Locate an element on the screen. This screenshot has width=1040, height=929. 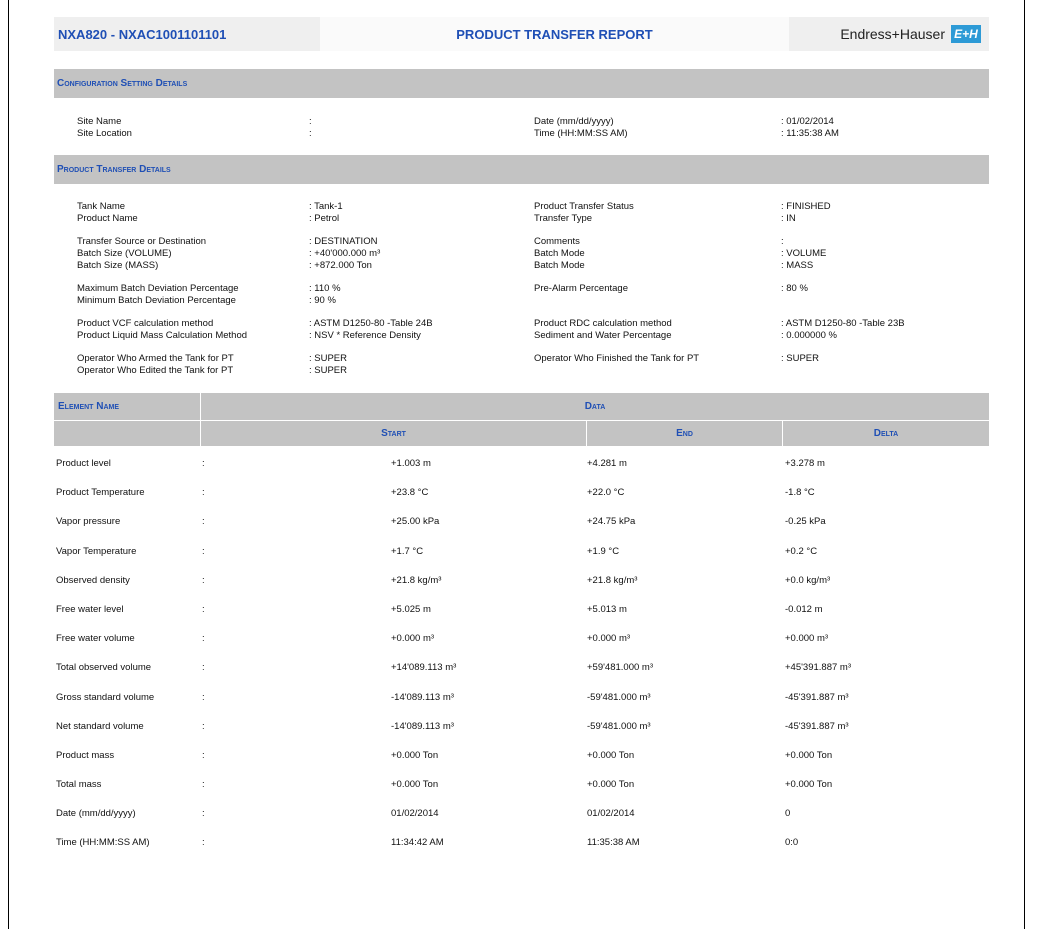
row-element-name: Date (mm/dd/yyyy) is located at coordinates (96, 814).